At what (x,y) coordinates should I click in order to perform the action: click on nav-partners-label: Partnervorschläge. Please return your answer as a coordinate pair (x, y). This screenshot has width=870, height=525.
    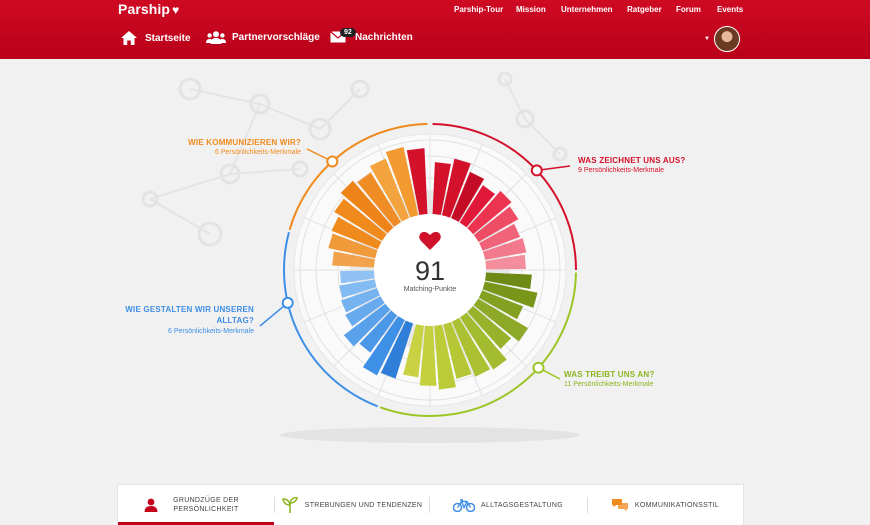
    Looking at the image, I should click on (276, 37).